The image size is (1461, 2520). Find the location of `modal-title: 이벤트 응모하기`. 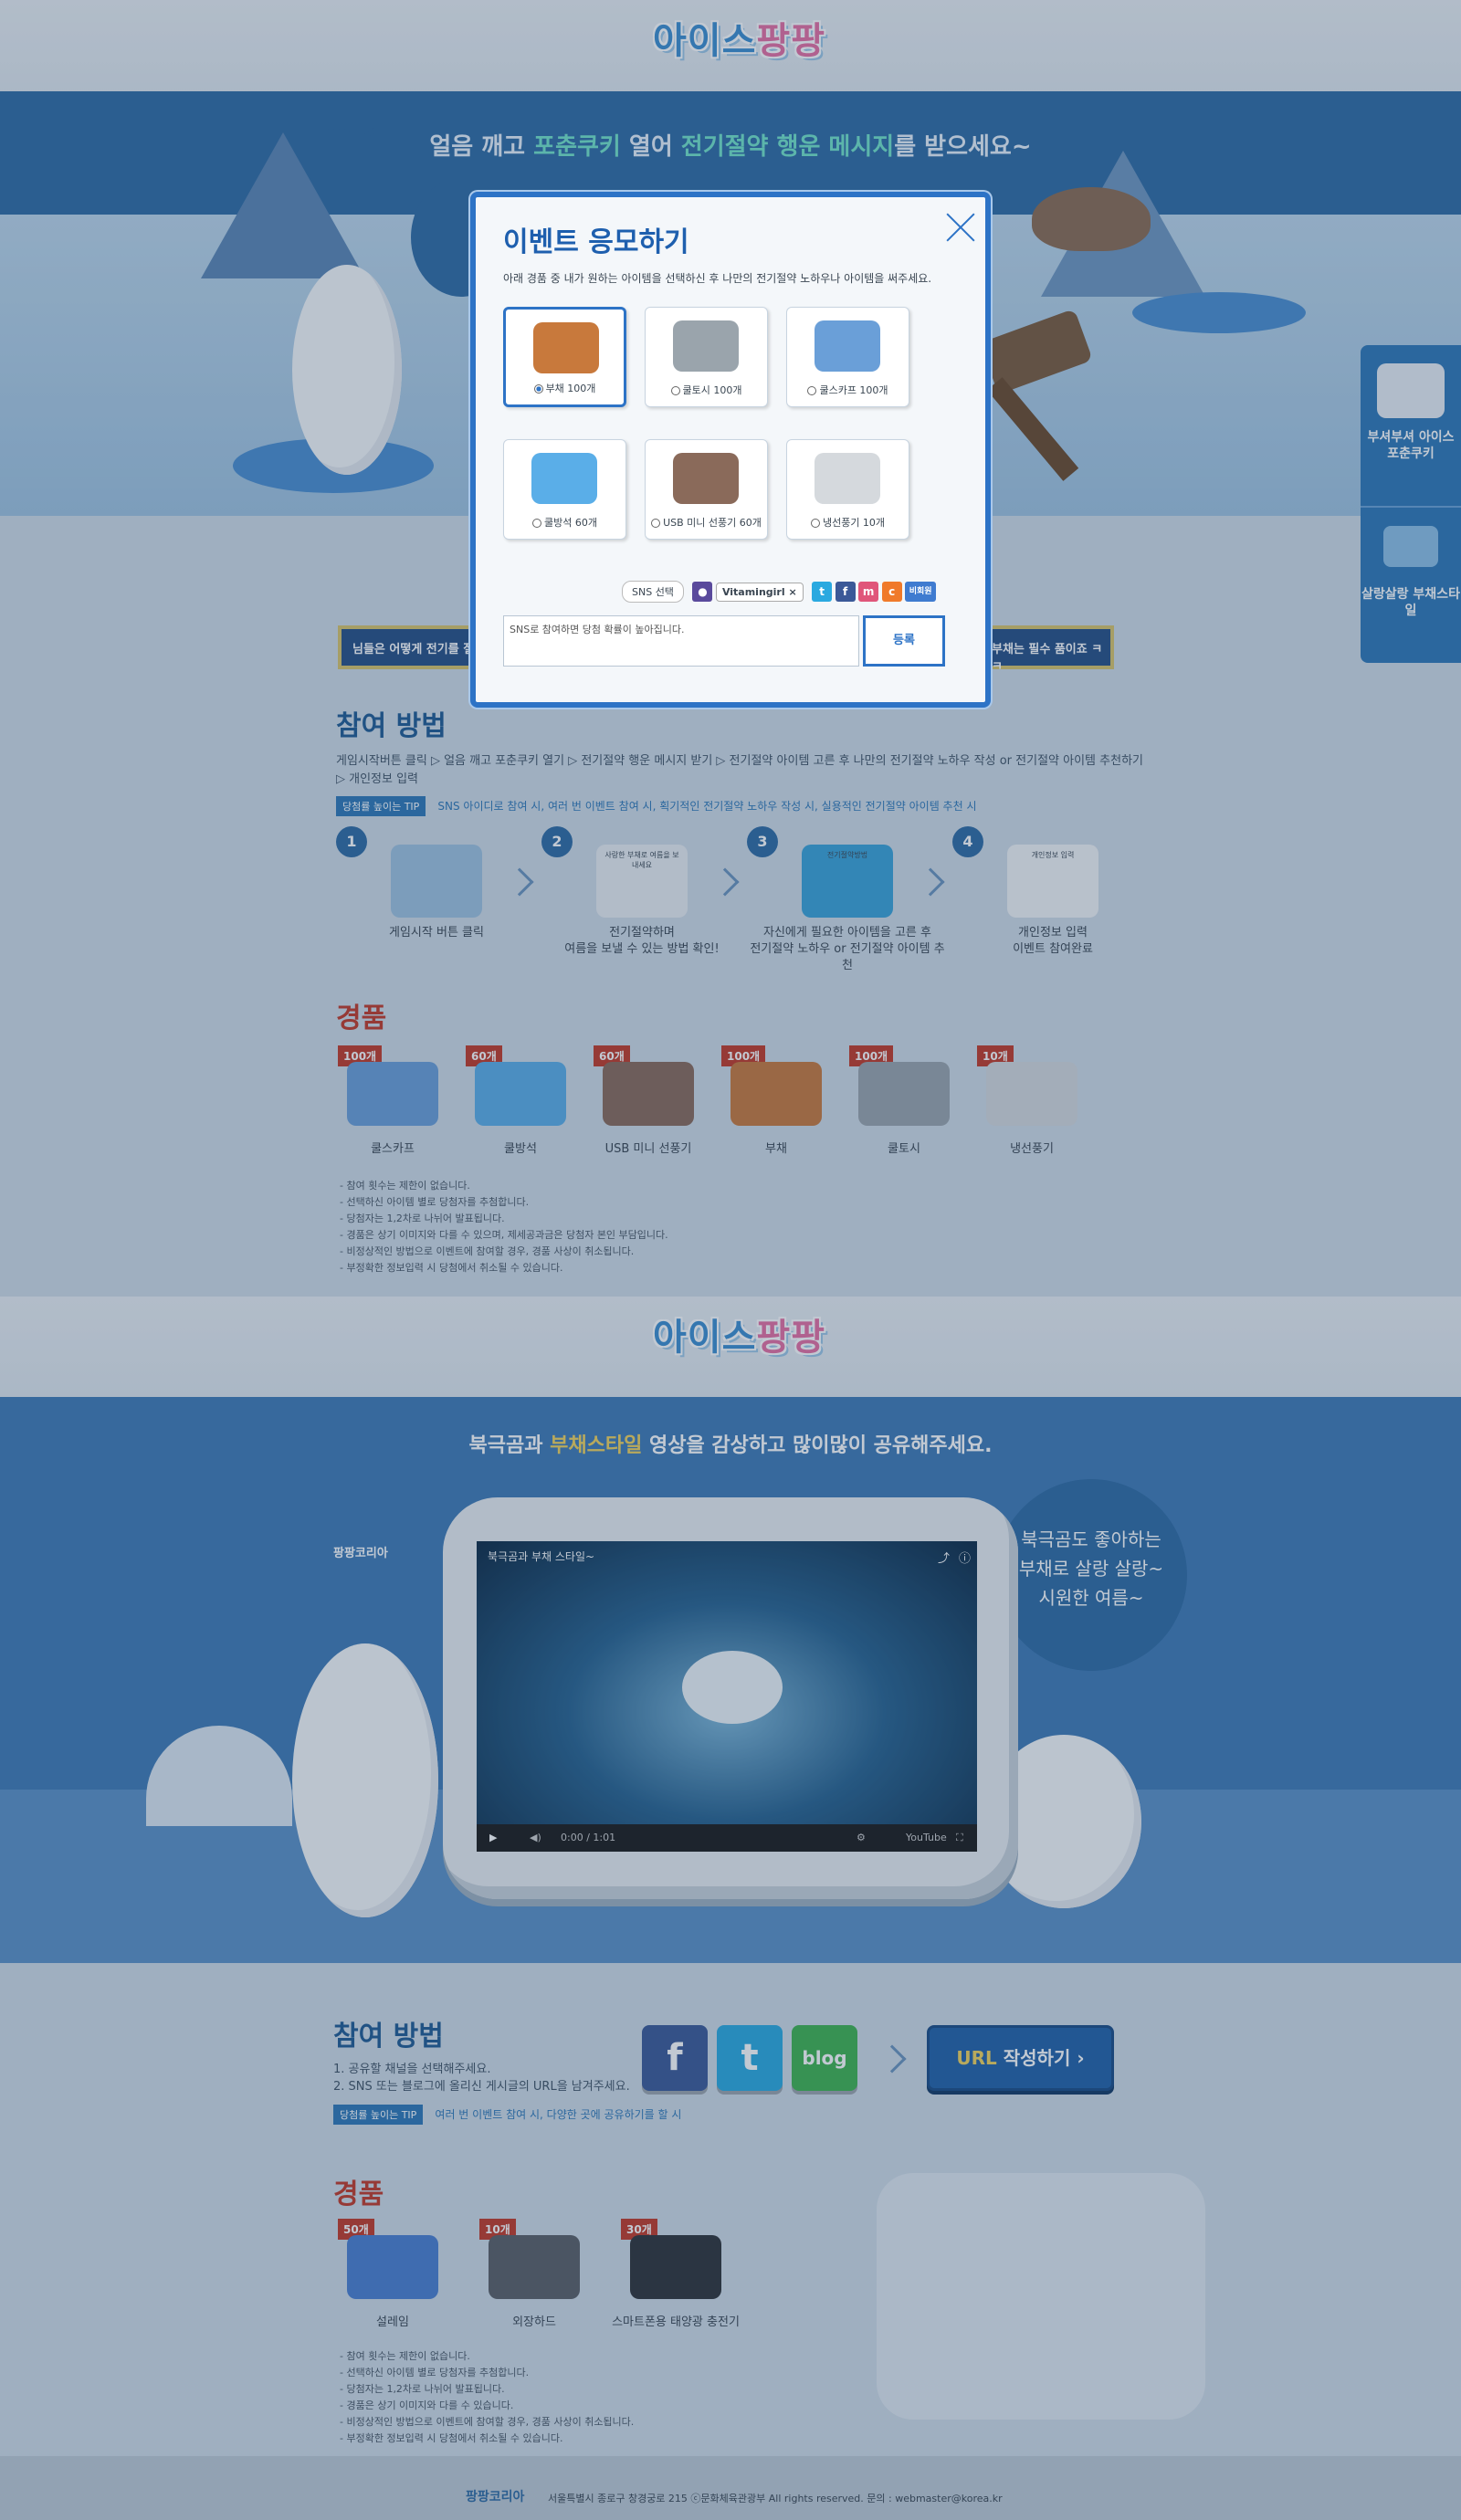

modal-title: 이벤트 응모하기 is located at coordinates (596, 242).